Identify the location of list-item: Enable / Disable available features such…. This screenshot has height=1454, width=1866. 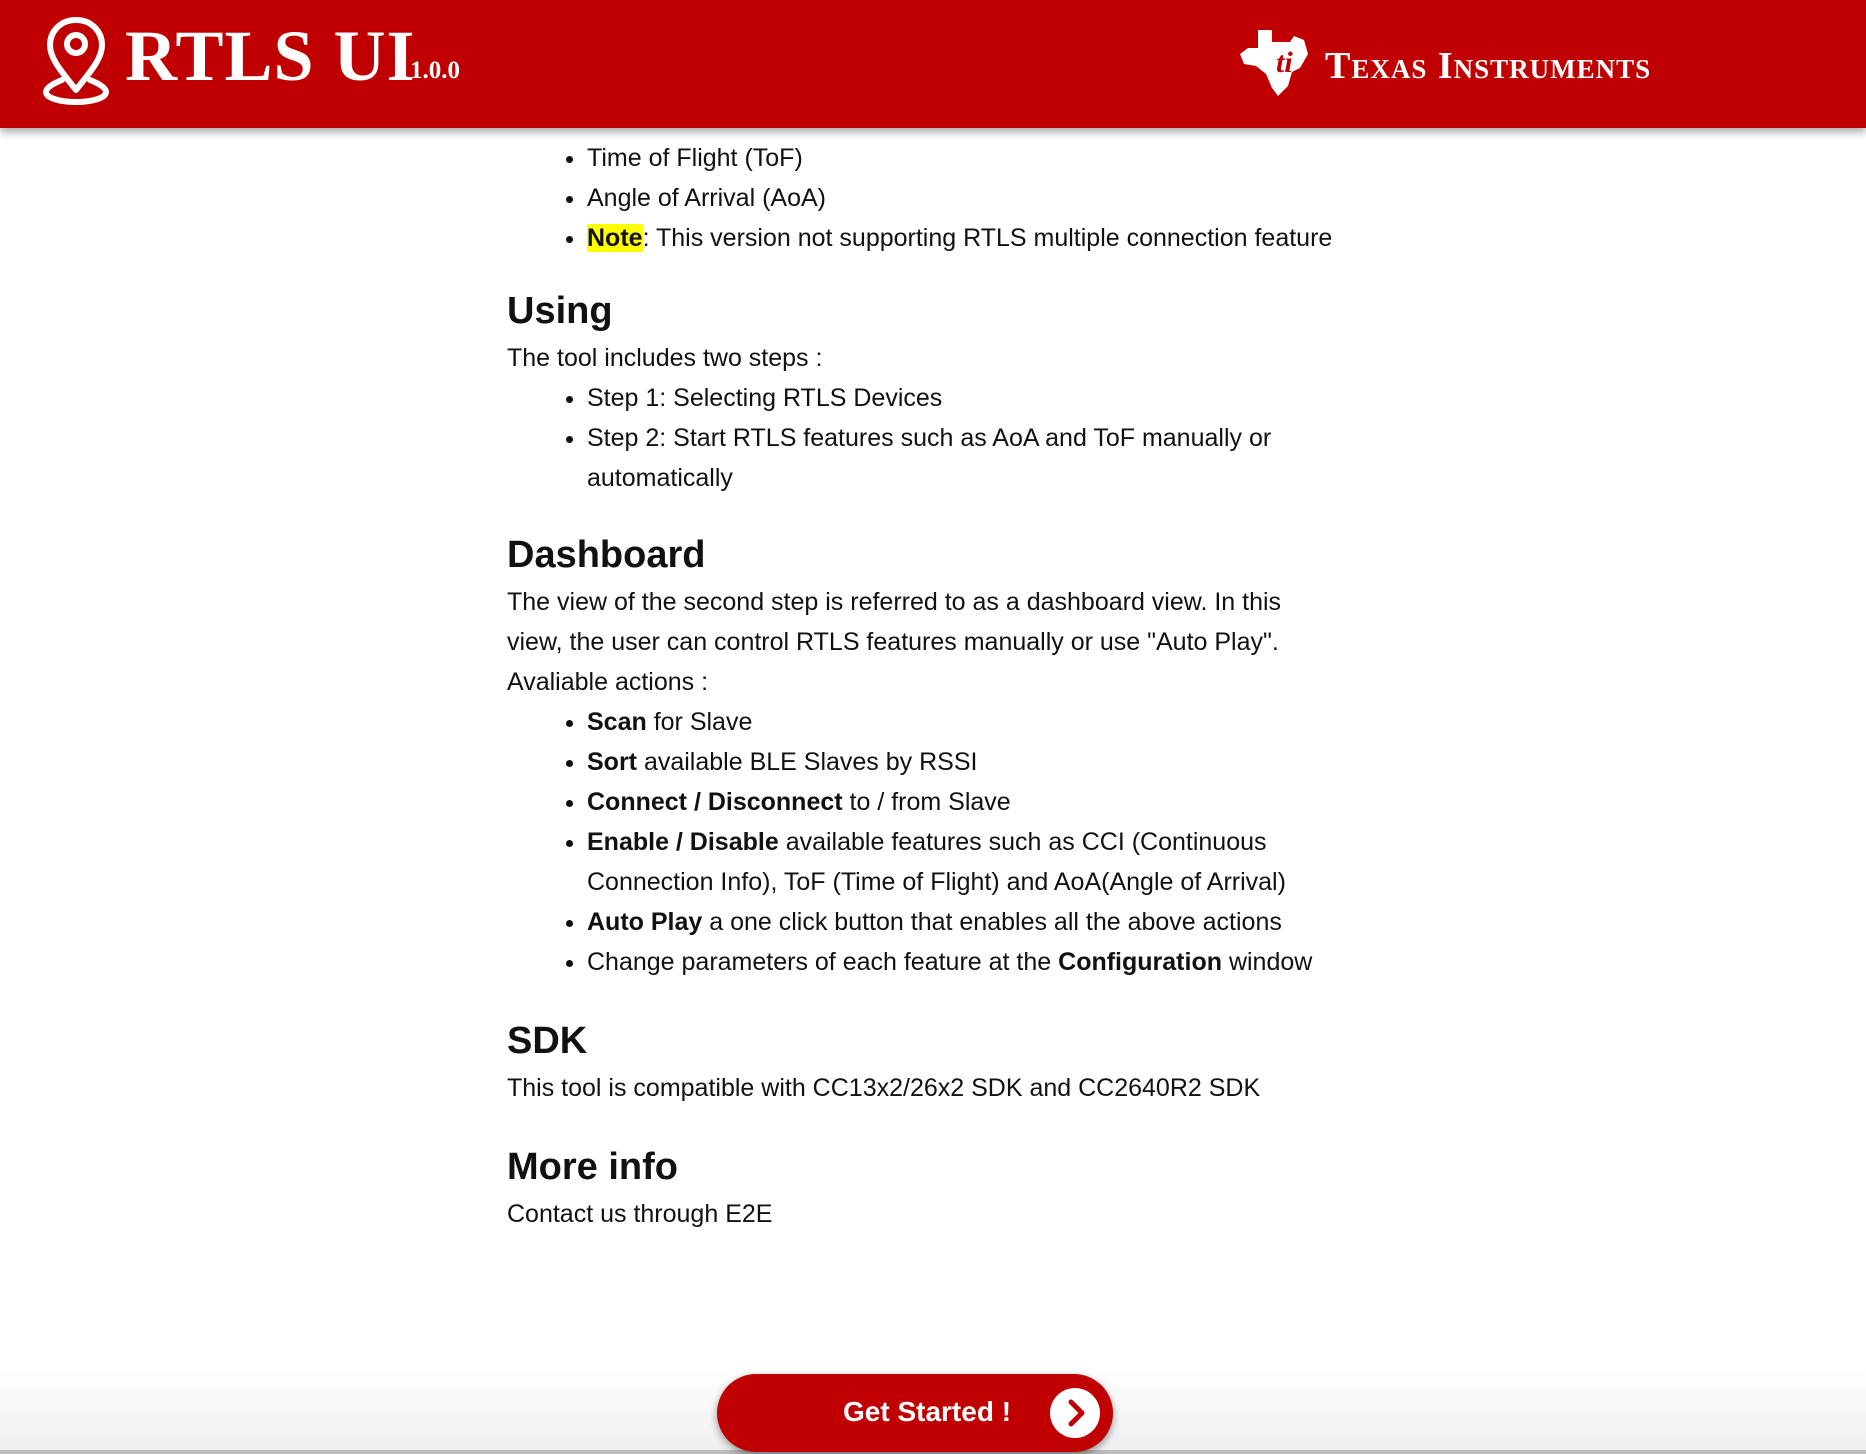
(962, 862).